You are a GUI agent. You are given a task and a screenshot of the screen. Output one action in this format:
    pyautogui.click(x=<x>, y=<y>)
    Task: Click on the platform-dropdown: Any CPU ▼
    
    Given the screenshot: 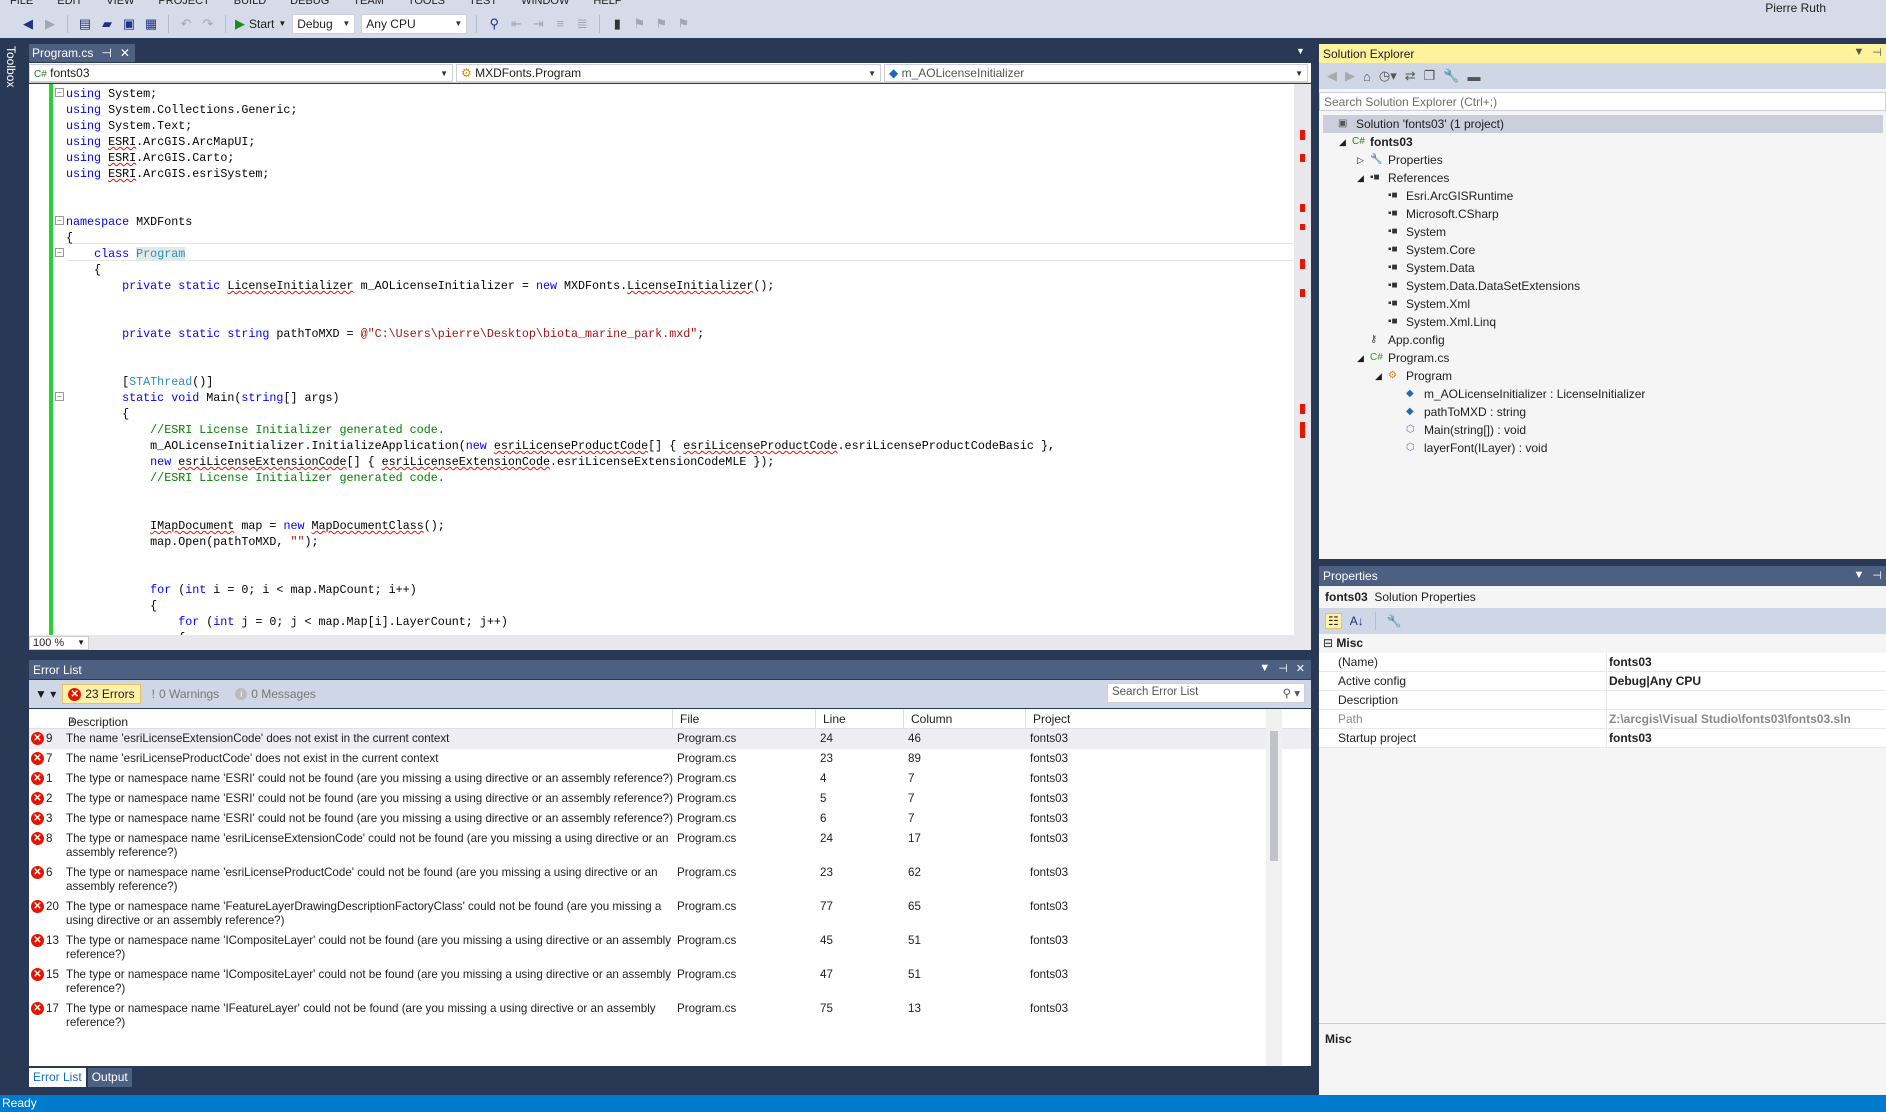 What is the action you would take?
    pyautogui.click(x=414, y=23)
    